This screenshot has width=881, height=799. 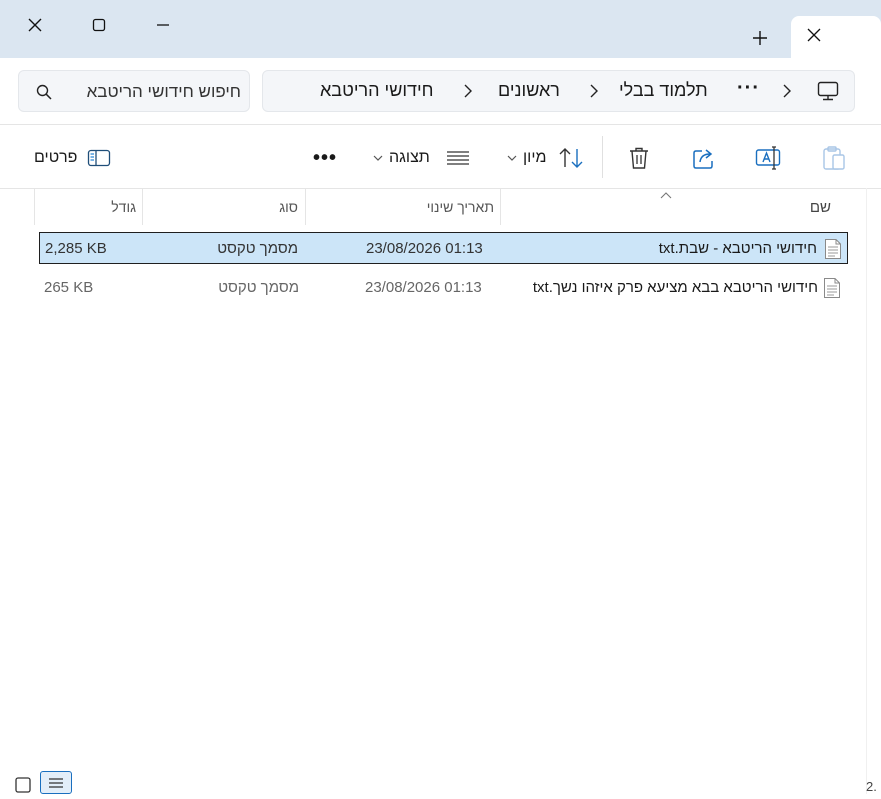 What do you see at coordinates (828, 91) in the screenshot?
I see `monitor-icon` at bounding box center [828, 91].